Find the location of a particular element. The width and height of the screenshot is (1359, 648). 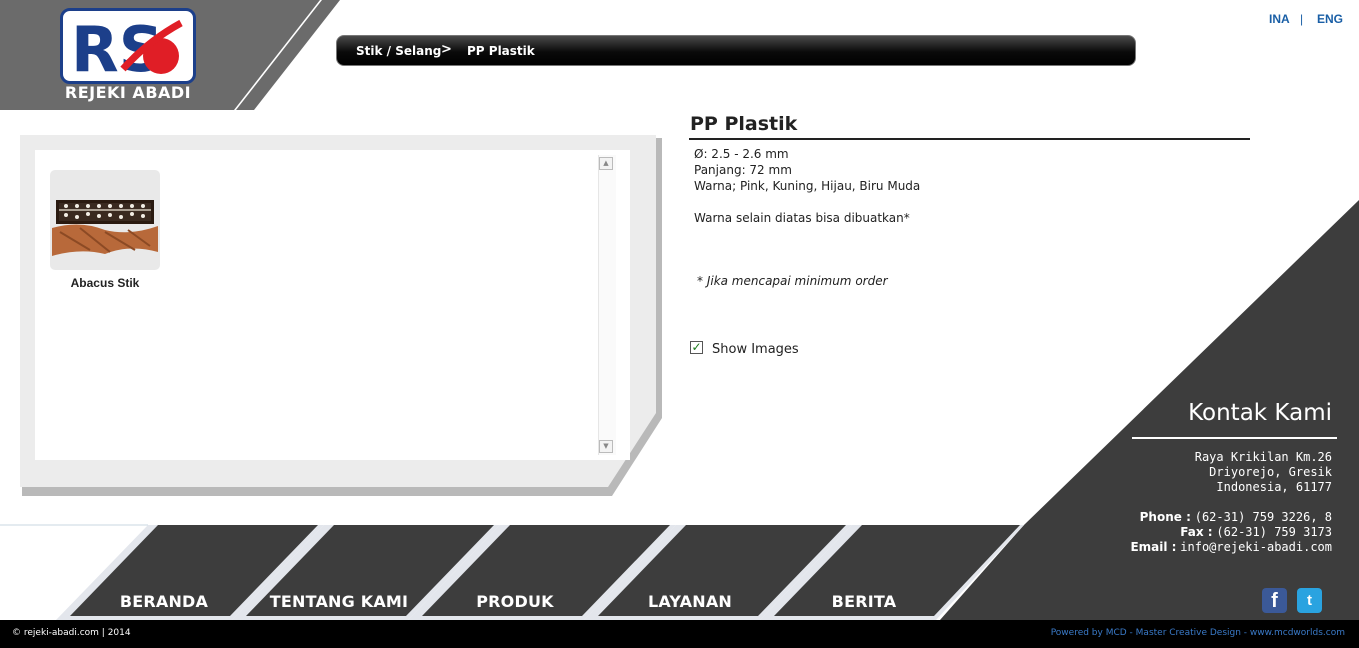

nav-layanan: LAYANAN is located at coordinates (690, 601).